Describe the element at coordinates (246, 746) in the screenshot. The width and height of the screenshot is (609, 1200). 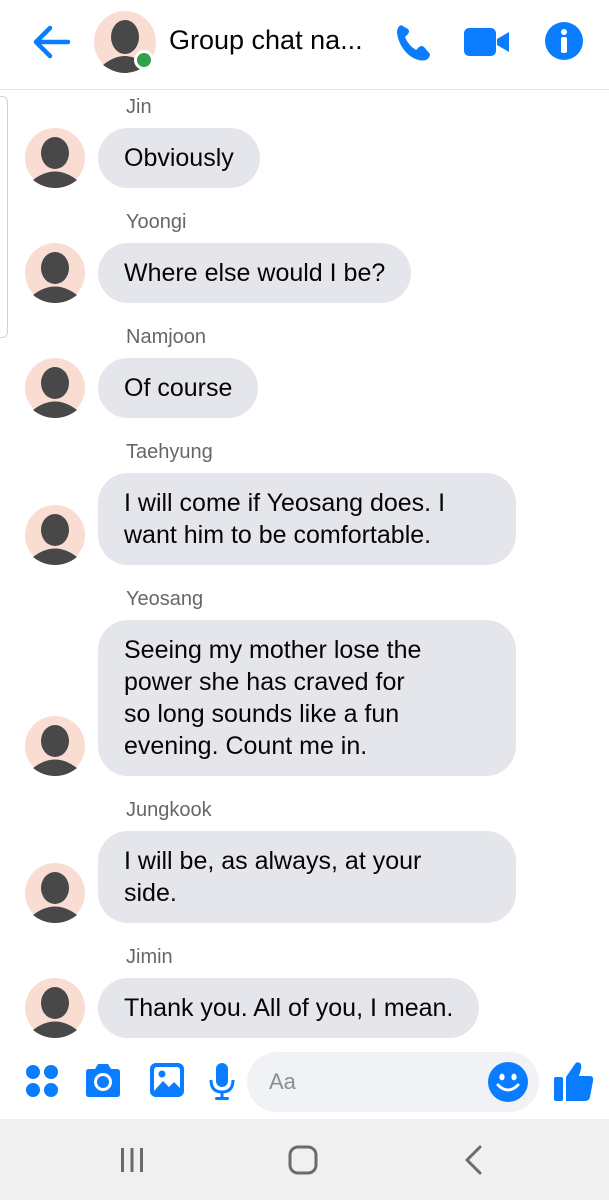
I see `message-line: evening. Count me in.` at that location.